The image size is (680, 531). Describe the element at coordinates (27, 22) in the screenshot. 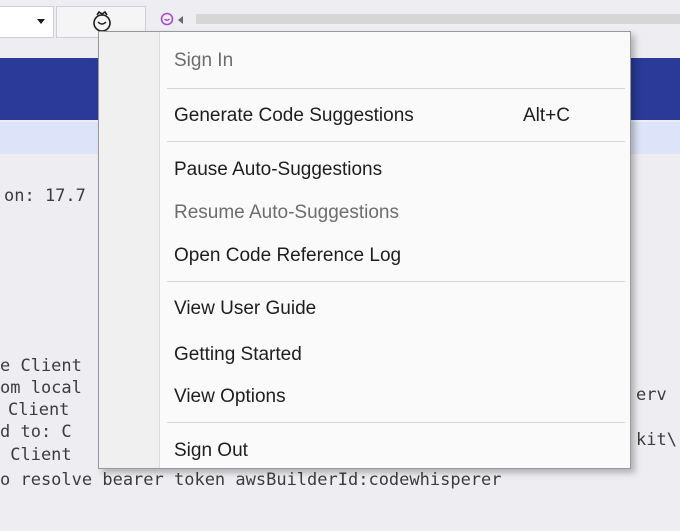

I see `toolbar-dropdown` at that location.